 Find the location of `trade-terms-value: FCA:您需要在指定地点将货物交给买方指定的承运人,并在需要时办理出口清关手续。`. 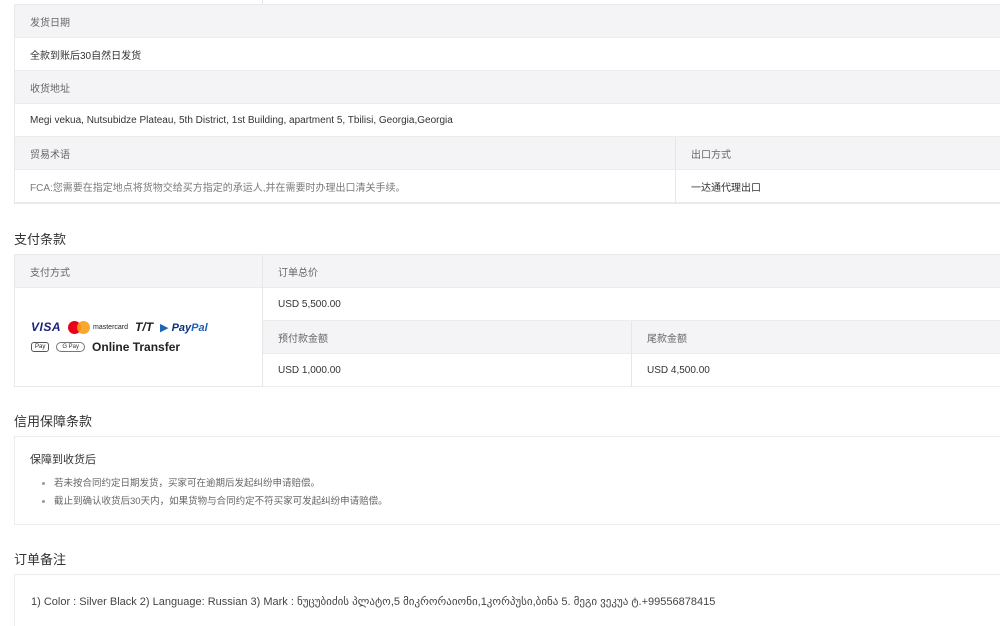

trade-terms-value: FCA:您需要在指定地点将货物交给买方指定的承运人,并在需要时办理出口清关手续。 is located at coordinates (345, 186).